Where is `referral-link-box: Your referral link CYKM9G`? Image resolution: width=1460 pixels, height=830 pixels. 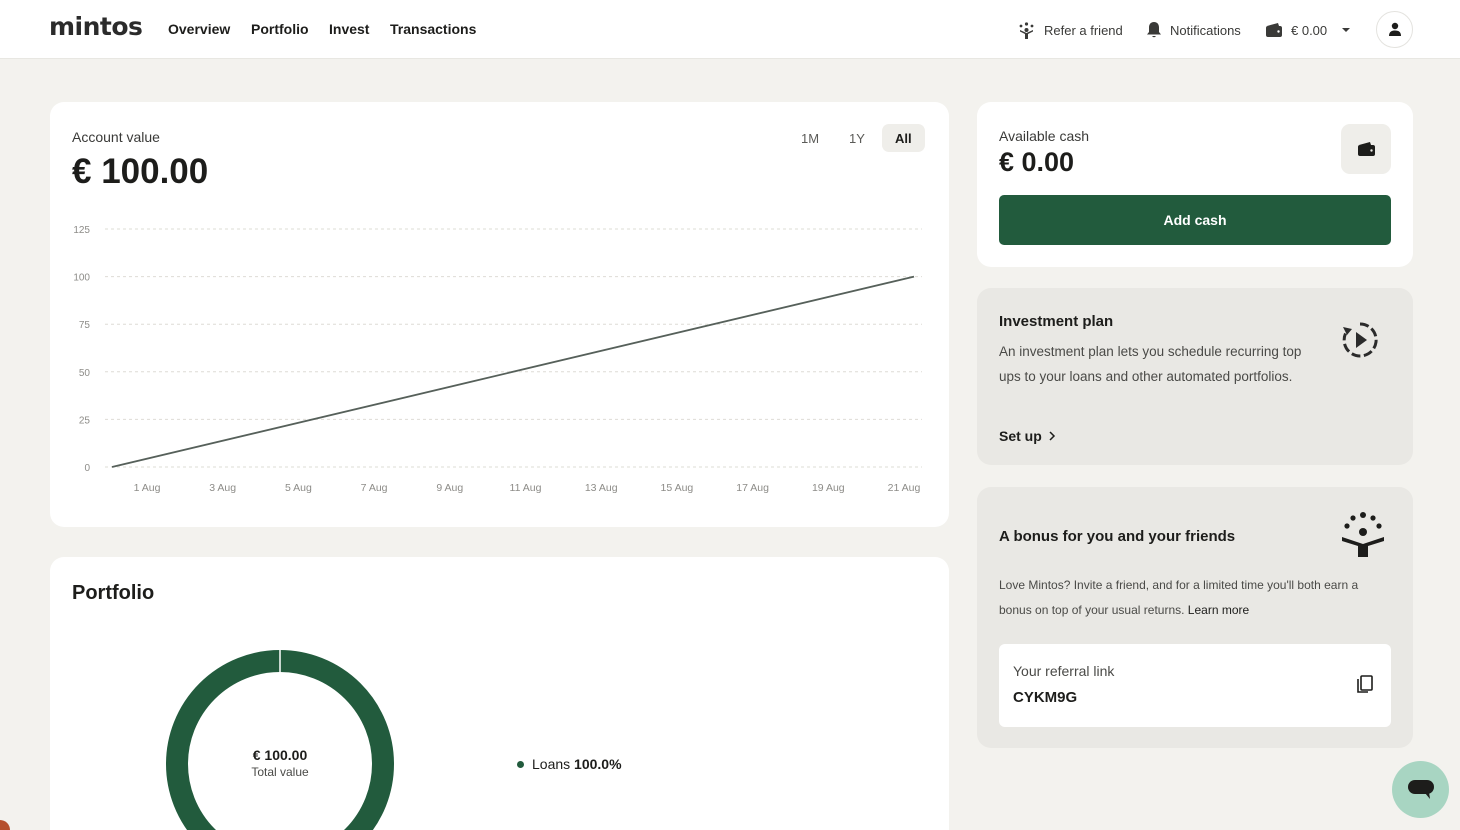 referral-link-box: Your referral link CYKM9G is located at coordinates (1195, 685).